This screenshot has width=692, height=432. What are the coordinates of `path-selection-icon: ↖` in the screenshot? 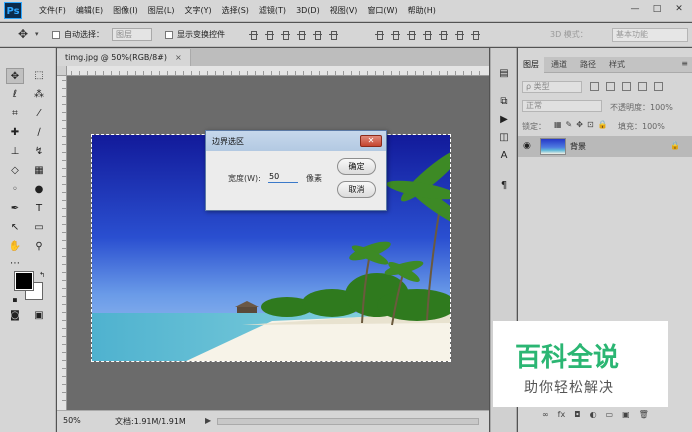 It's located at (15, 228).